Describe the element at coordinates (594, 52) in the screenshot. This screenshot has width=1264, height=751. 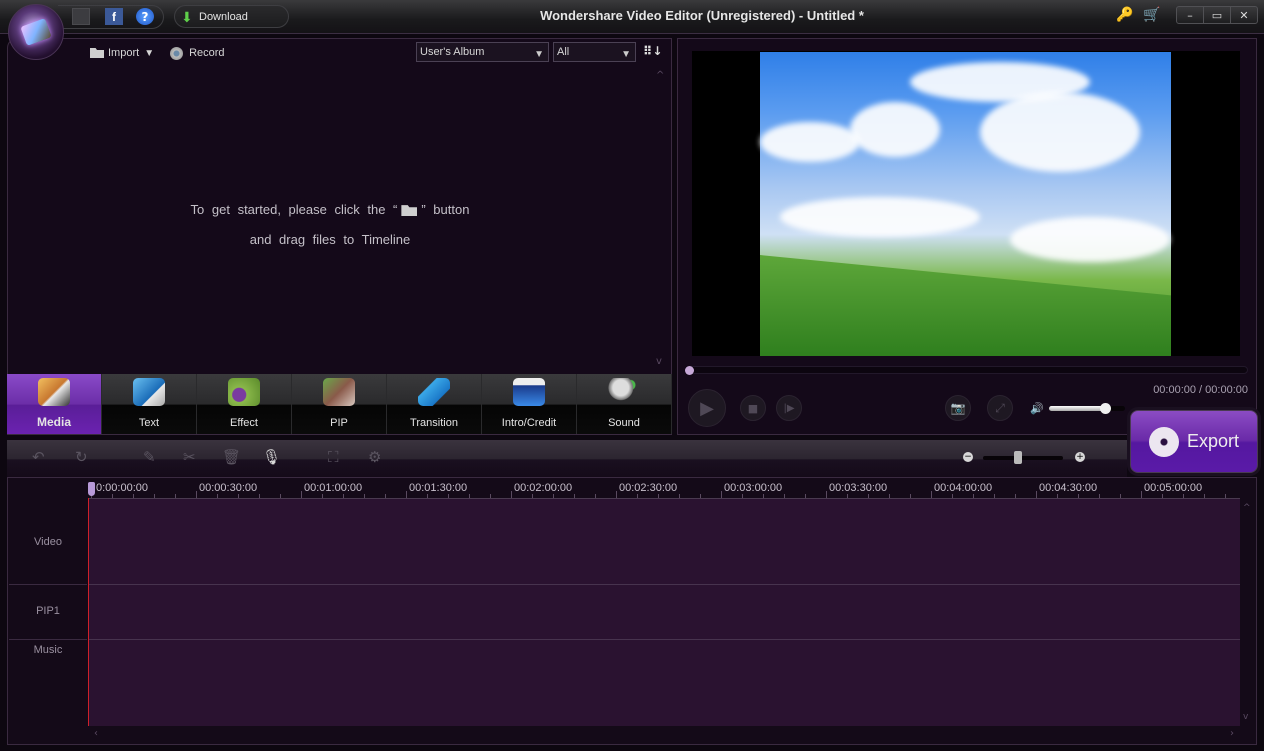
I see `filter-select: All ▼` at that location.